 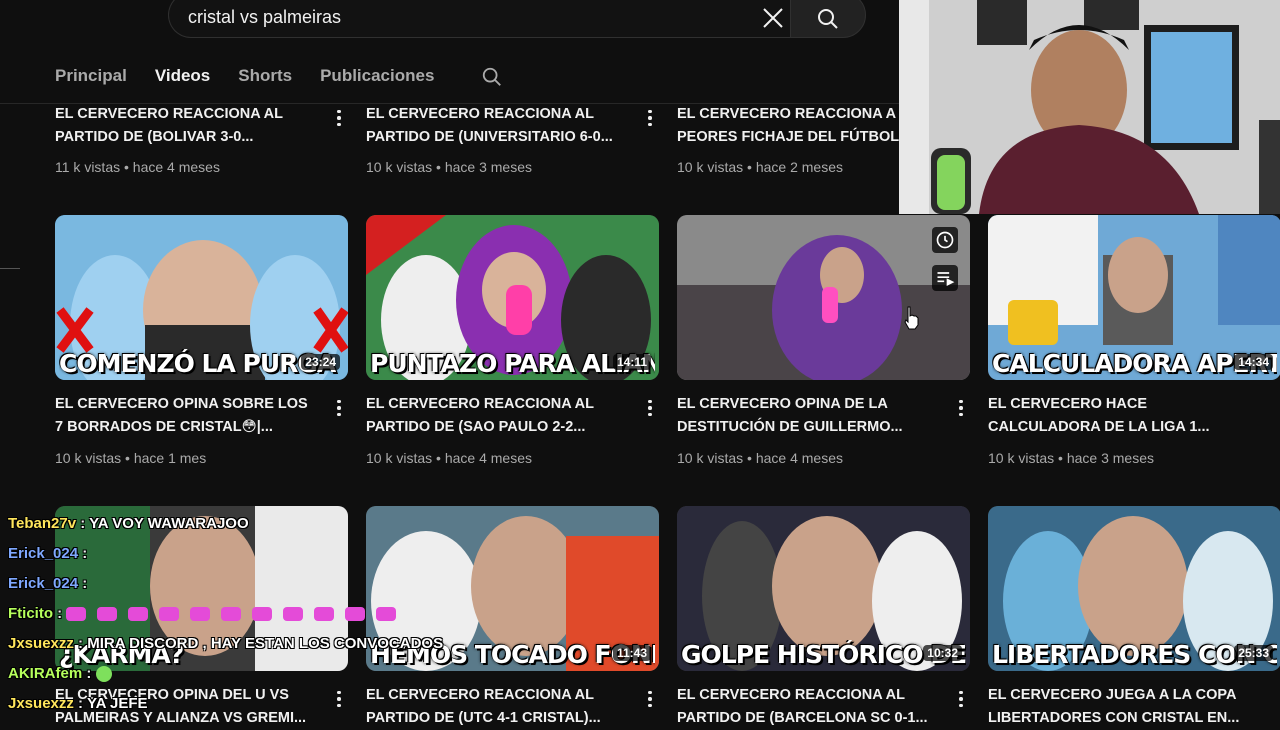 I want to click on video-thumbnail: LIBERTADORES CON CRISTAL #1 25:33, so click(x=1134, y=588).